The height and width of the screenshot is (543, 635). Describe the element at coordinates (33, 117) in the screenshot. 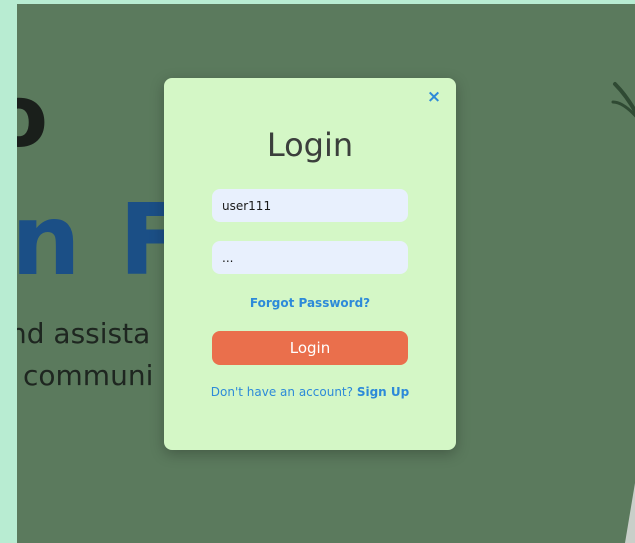

I see `hero-heading-fragment: o` at that location.